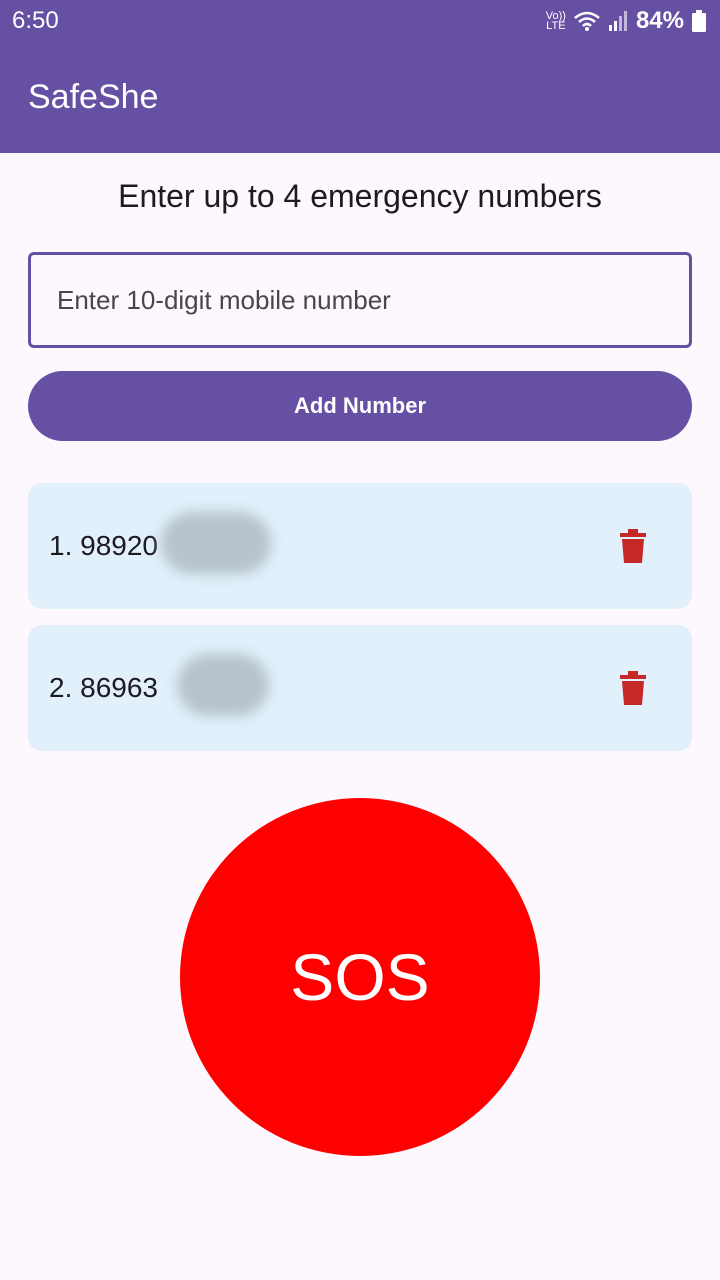  What do you see at coordinates (360, 546) in the screenshot?
I see `emergency-number-card-1: 1. 98920` at bounding box center [360, 546].